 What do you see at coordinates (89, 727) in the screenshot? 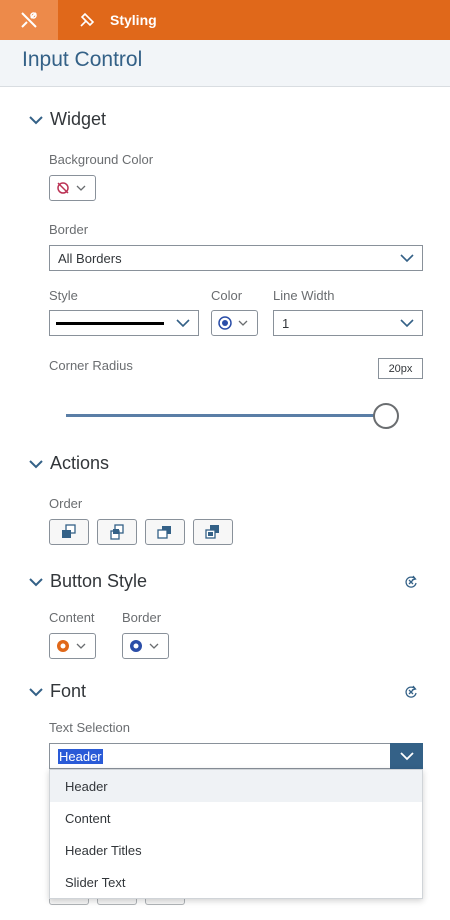
I see `text-selection-label: Text Selection` at bounding box center [89, 727].